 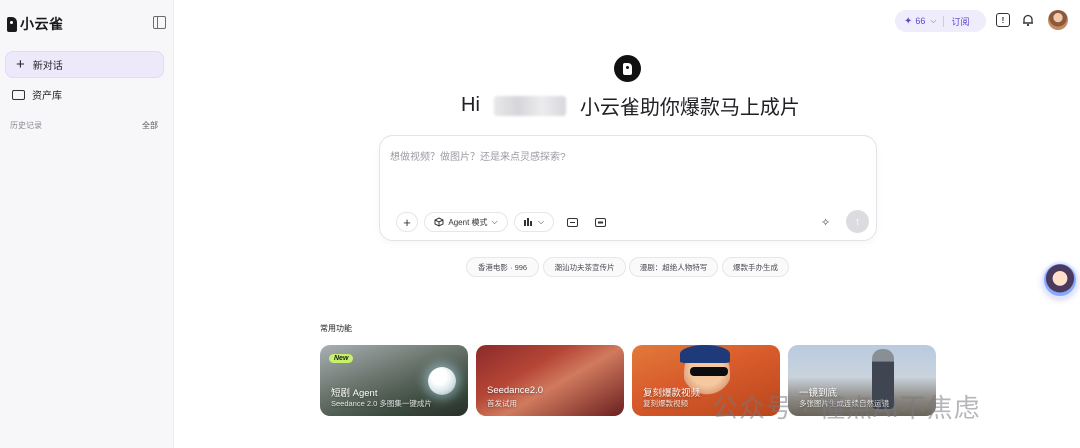 What do you see at coordinates (1060, 280) in the screenshot?
I see `assistant-avatar-button` at bounding box center [1060, 280].